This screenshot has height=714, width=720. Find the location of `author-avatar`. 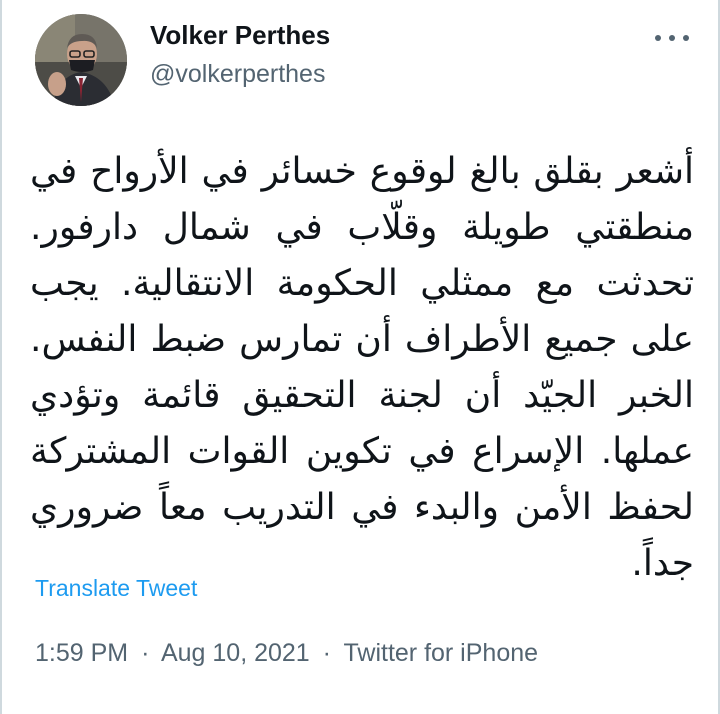

author-avatar is located at coordinates (81, 60).